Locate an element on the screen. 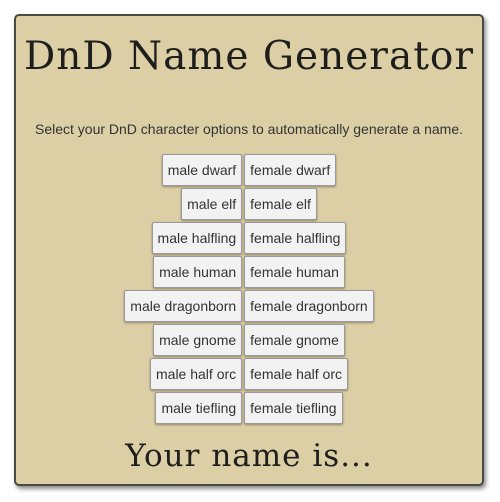  male-half-orc-button: male half orc is located at coordinates (196, 374).